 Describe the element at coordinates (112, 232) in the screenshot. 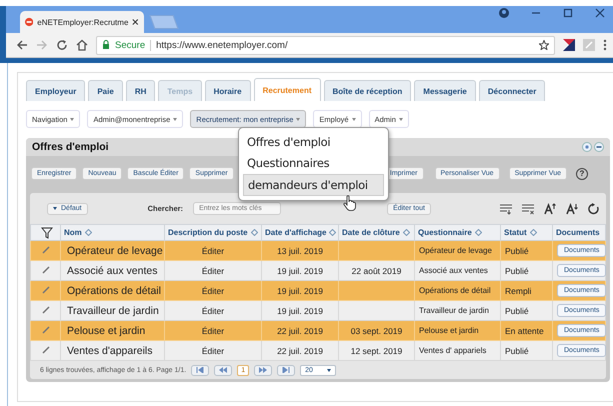

I see `column-header: Nom` at that location.